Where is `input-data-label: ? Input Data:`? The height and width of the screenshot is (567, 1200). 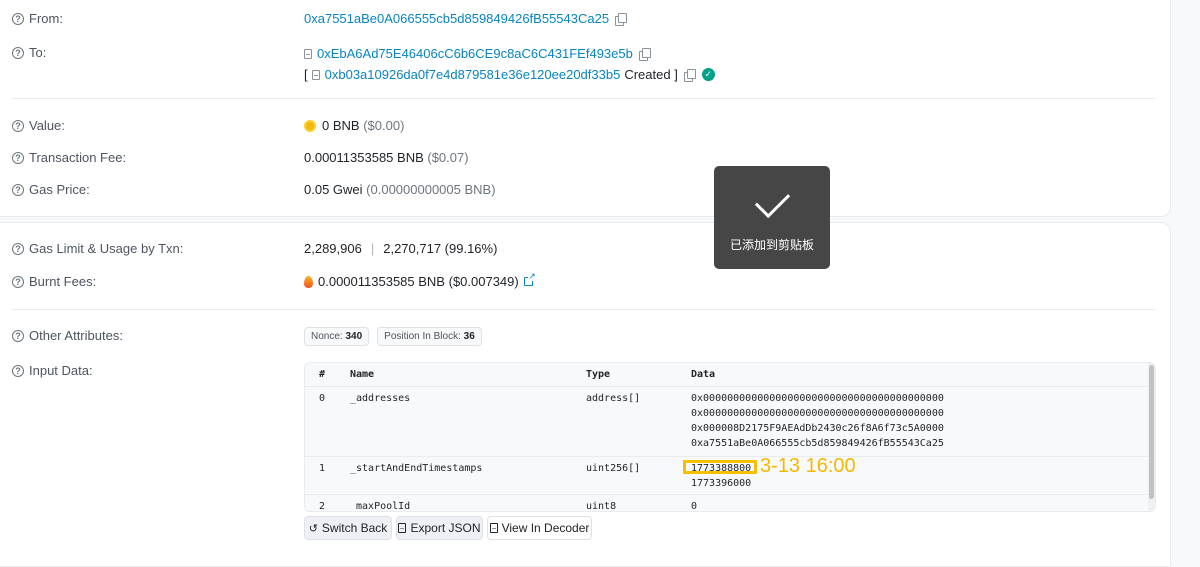 input-data-label: ? Input Data: is located at coordinates (52, 370).